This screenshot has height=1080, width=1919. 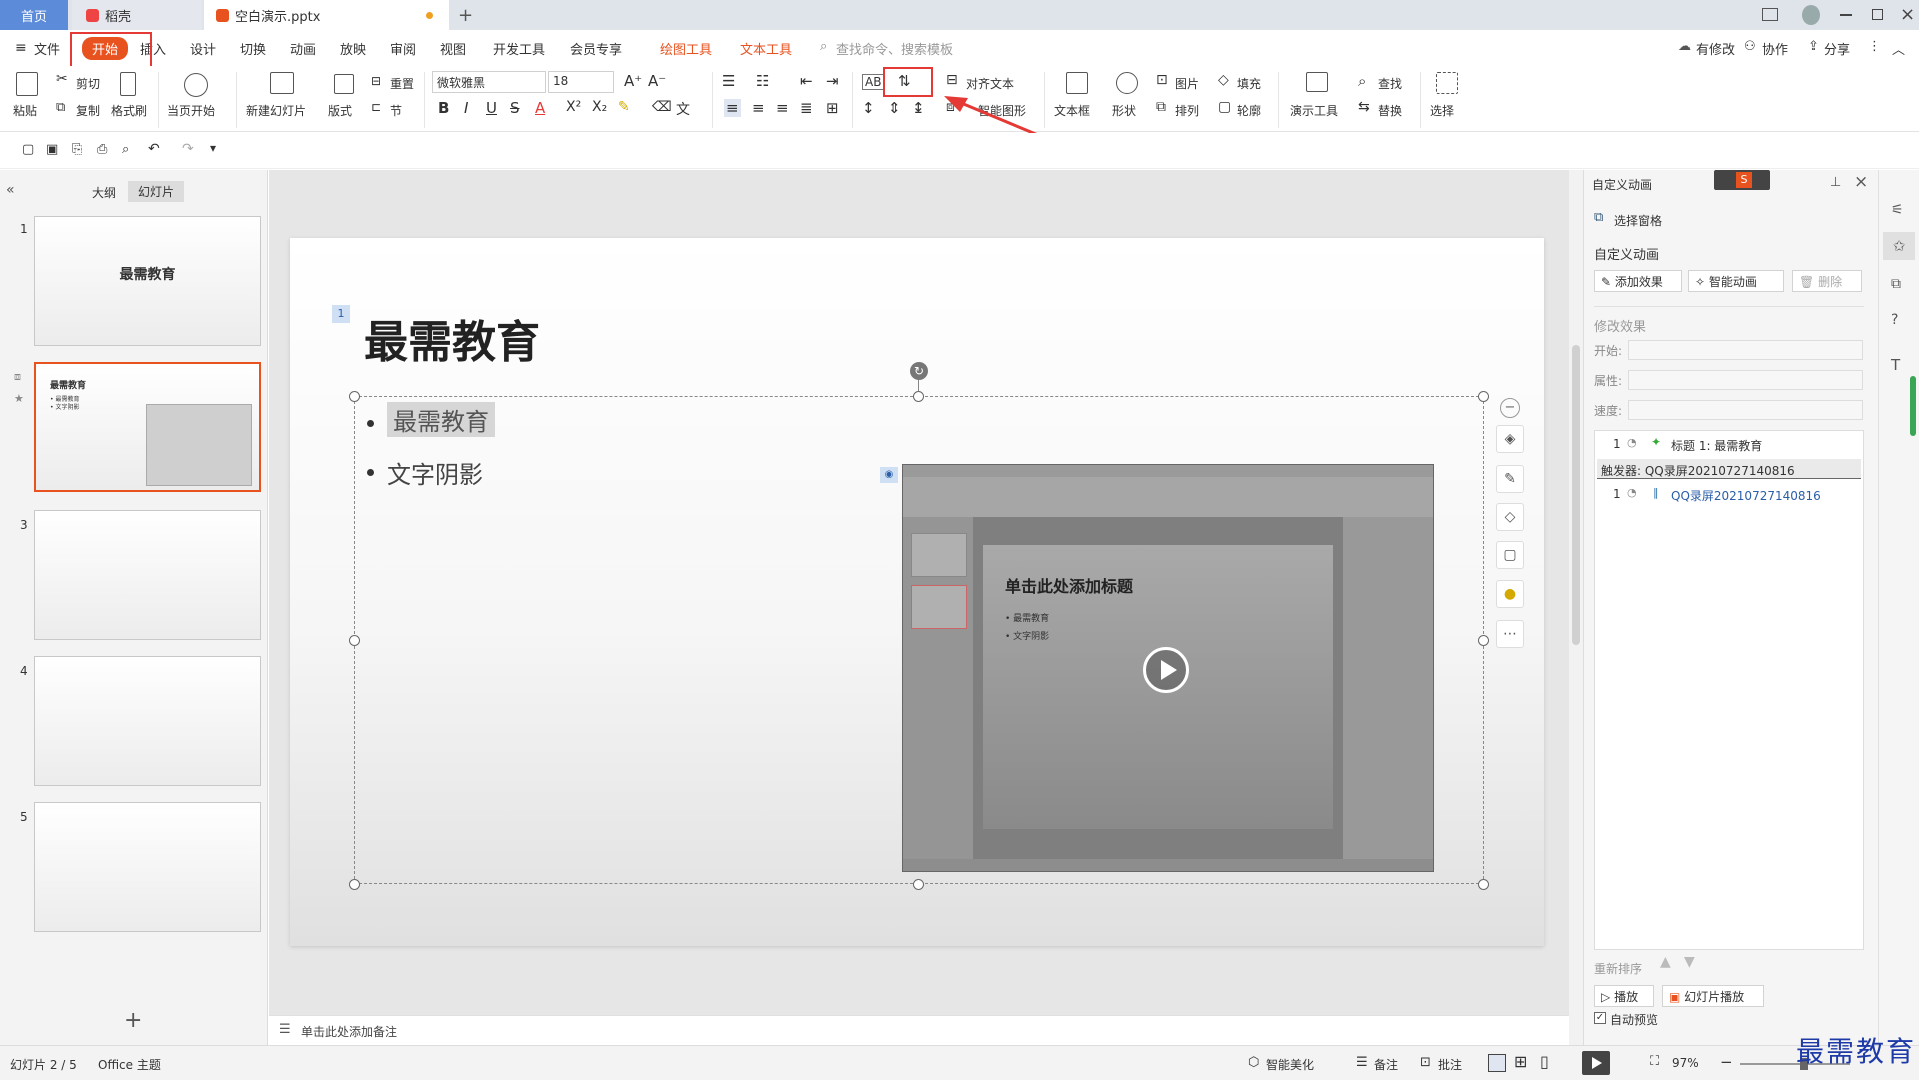 What do you see at coordinates (1510, 594) in the screenshot?
I see `idea-float-icon: ●` at bounding box center [1510, 594].